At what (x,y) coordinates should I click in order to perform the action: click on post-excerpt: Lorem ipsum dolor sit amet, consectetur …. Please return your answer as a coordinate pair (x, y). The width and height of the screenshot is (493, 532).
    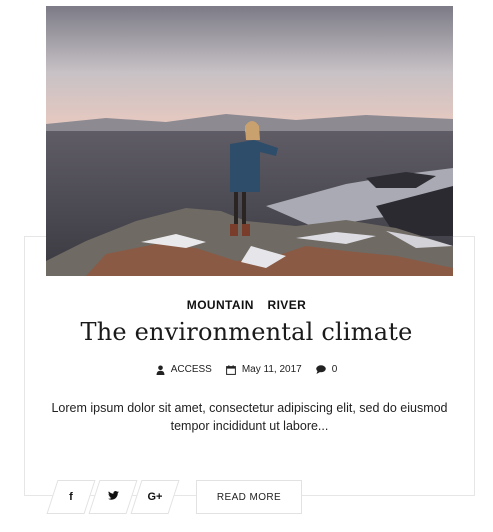
    Looking at the image, I should click on (249, 417).